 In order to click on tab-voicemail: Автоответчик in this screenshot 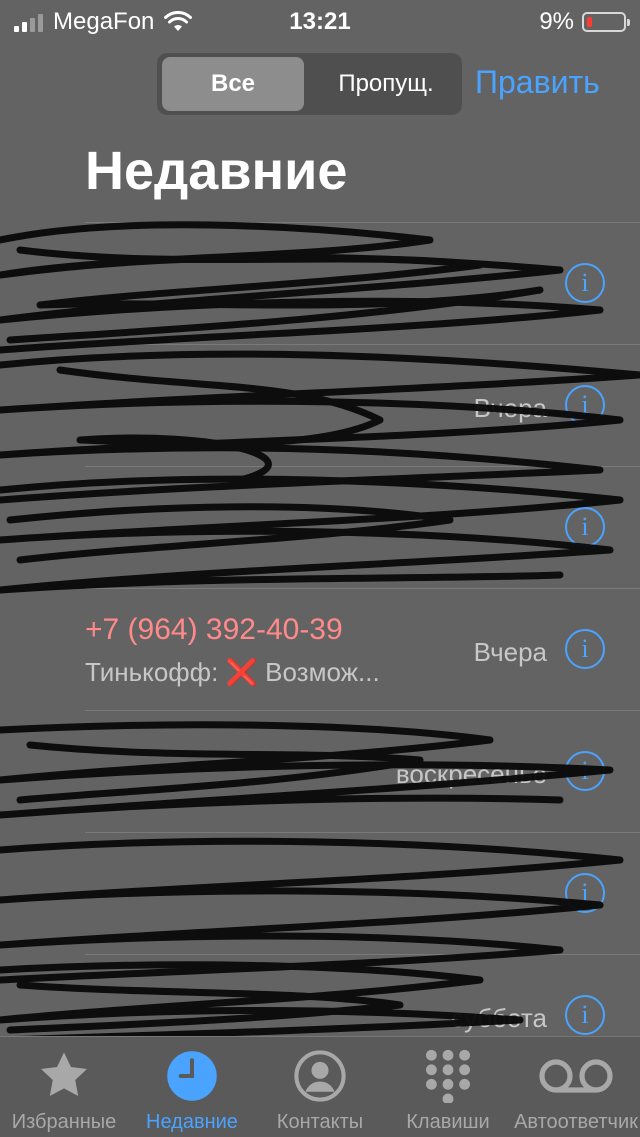, I will do `click(576, 1090)`.